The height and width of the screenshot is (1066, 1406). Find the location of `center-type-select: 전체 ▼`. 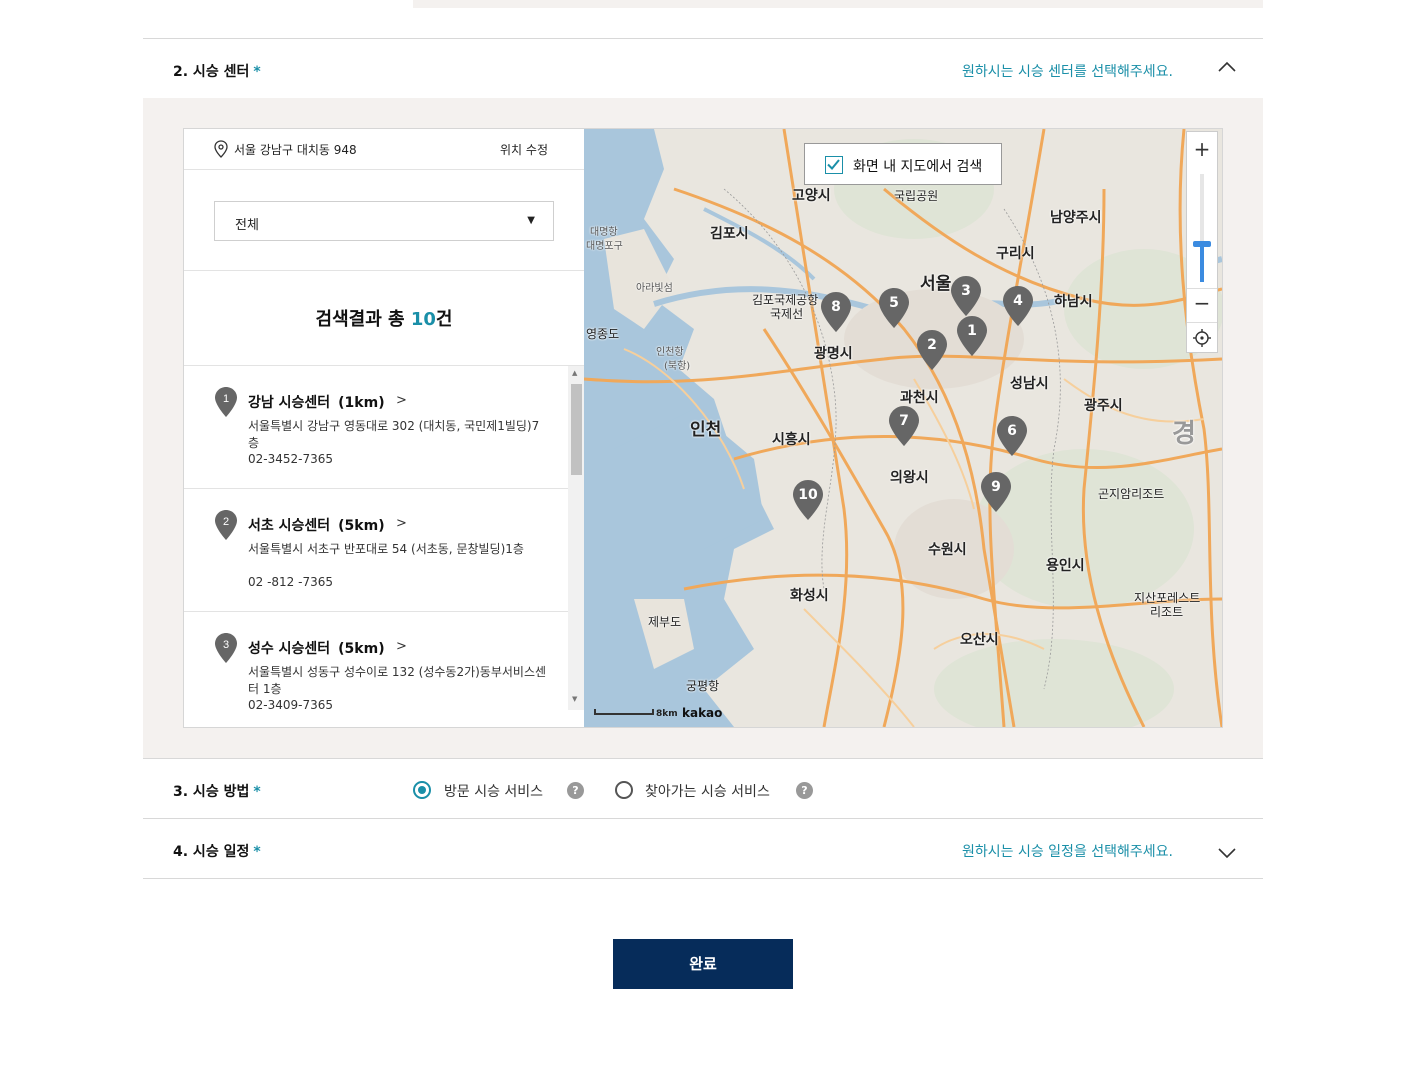

center-type-select: 전체 ▼ is located at coordinates (384, 221).